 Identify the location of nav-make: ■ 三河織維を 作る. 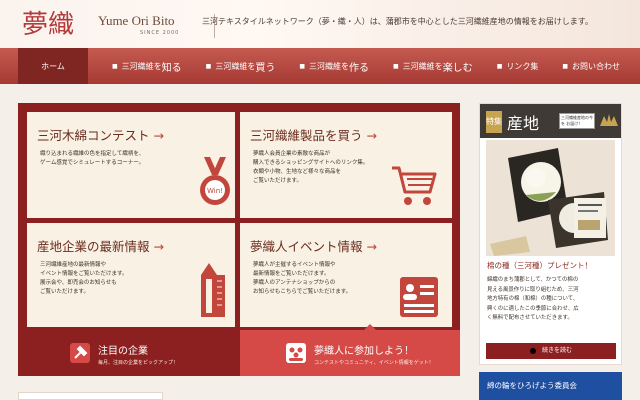
(334, 66).